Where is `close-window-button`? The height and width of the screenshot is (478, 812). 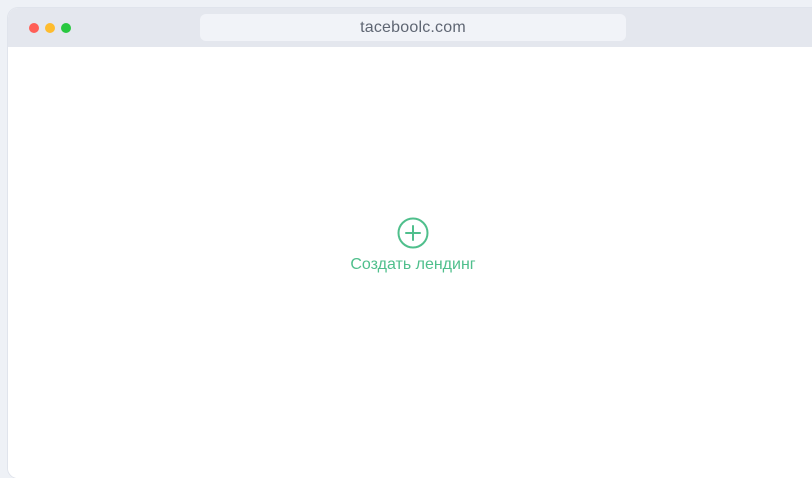
close-window-button is located at coordinates (34, 28).